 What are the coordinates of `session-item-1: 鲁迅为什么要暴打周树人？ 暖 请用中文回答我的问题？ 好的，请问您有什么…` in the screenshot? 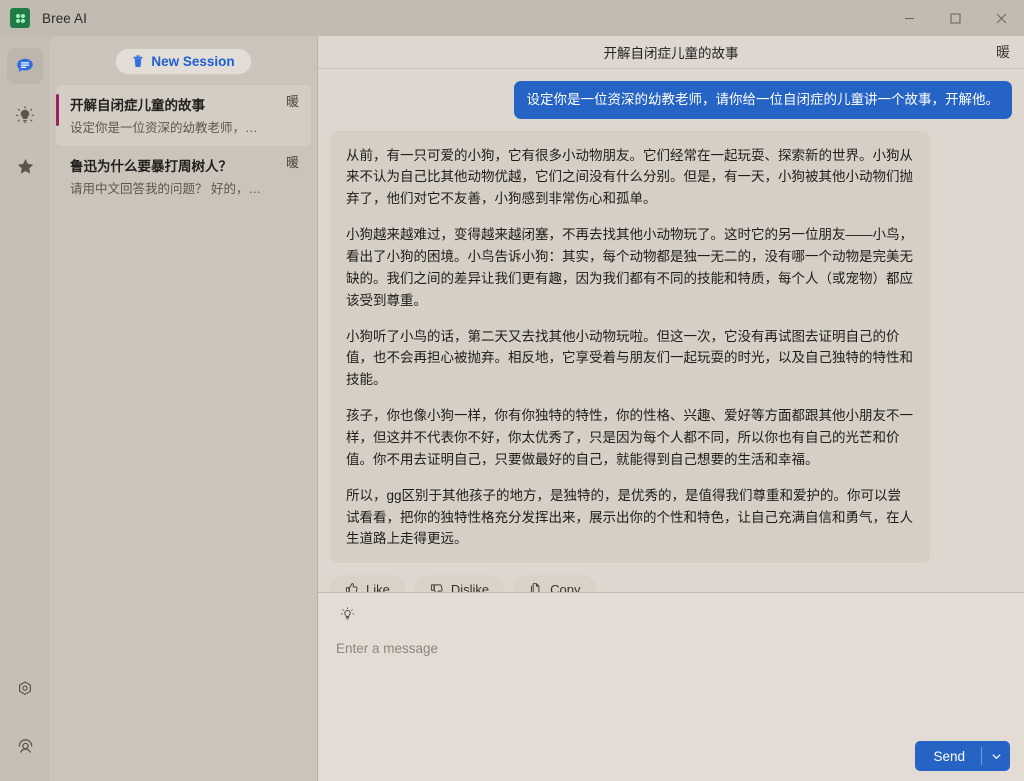 It's located at (183, 176).